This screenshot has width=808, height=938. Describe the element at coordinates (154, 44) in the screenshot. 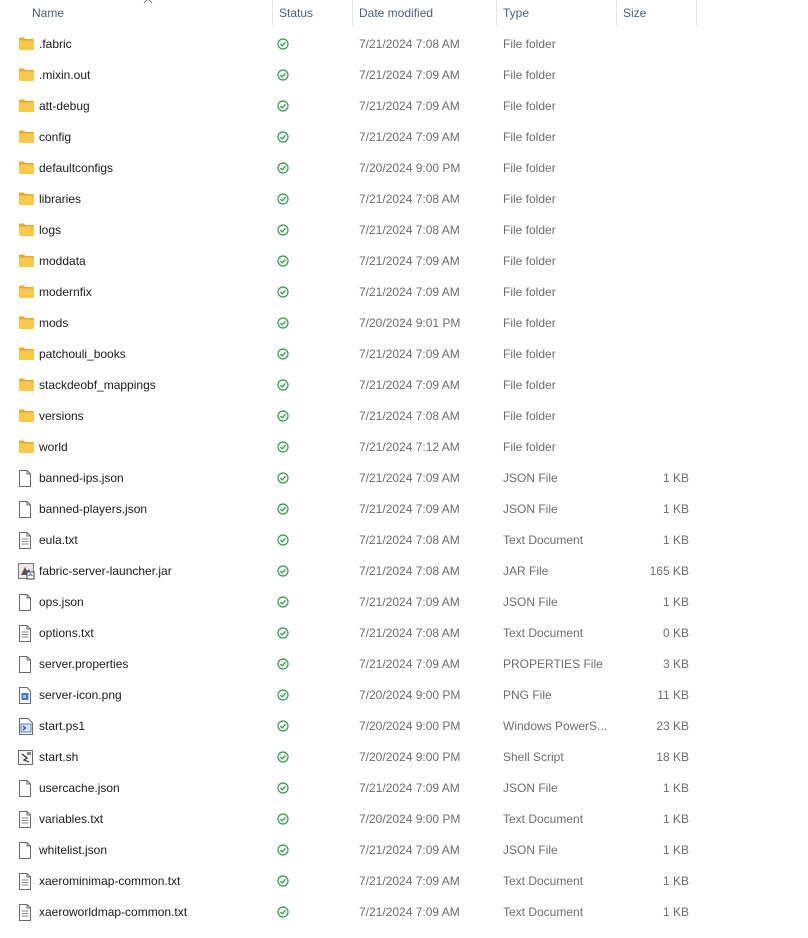

I see `file-name: .fabric` at that location.